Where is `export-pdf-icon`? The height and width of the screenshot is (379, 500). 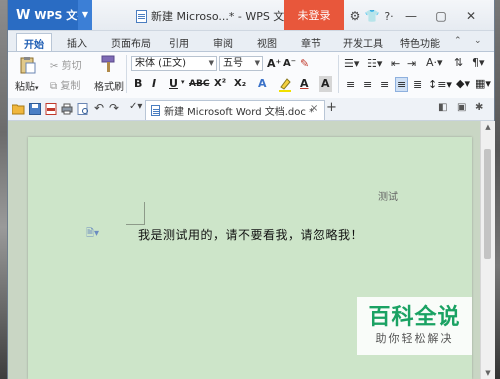 export-pdf-icon is located at coordinates (51, 109).